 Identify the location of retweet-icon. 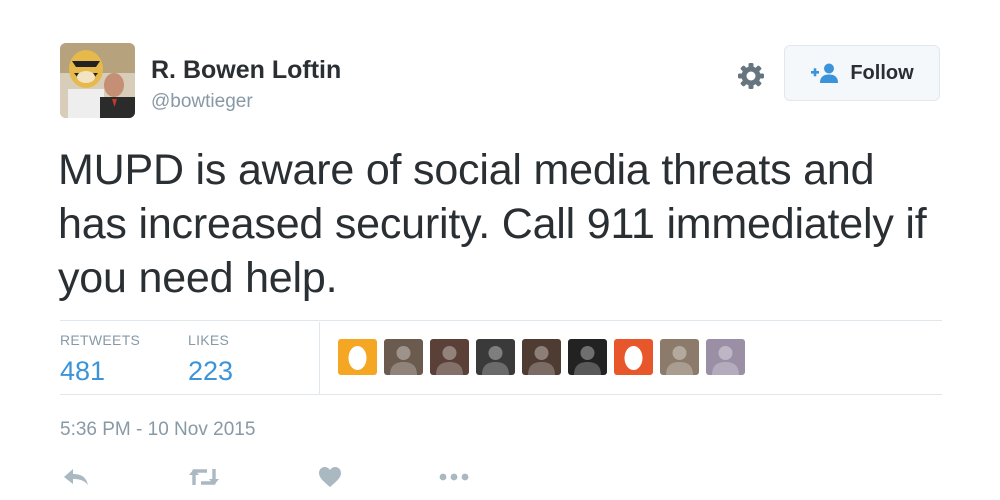
(204, 479).